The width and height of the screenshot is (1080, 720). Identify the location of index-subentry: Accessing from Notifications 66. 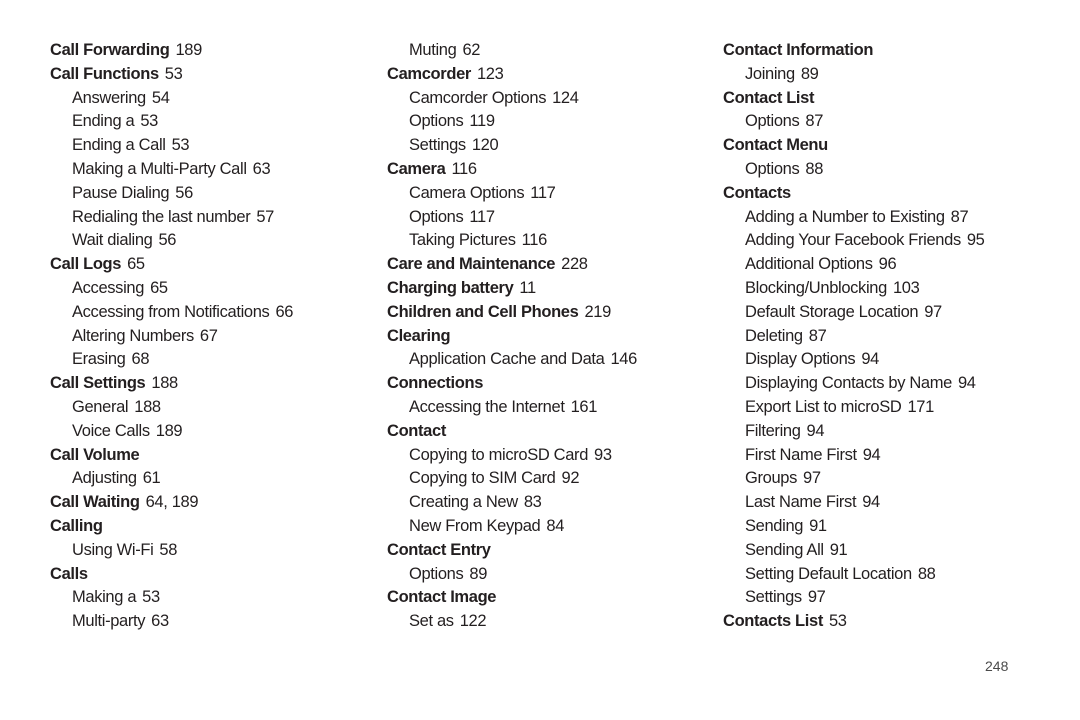
(171, 313).